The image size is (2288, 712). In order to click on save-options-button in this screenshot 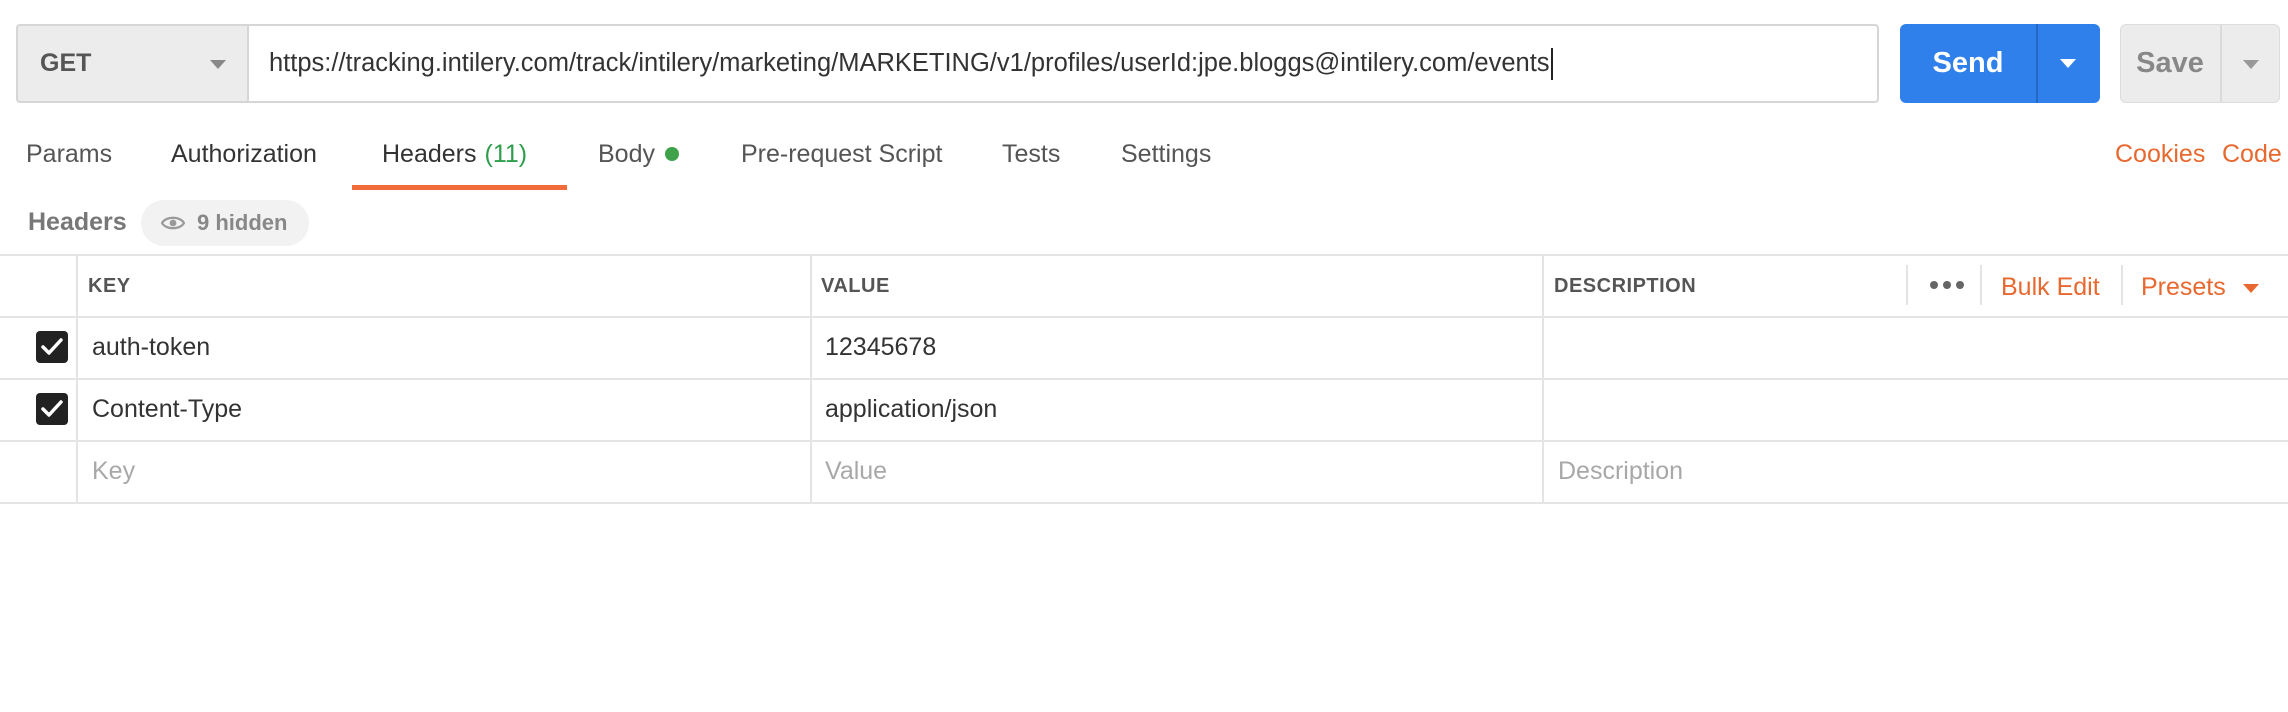, I will do `click(2251, 63)`.